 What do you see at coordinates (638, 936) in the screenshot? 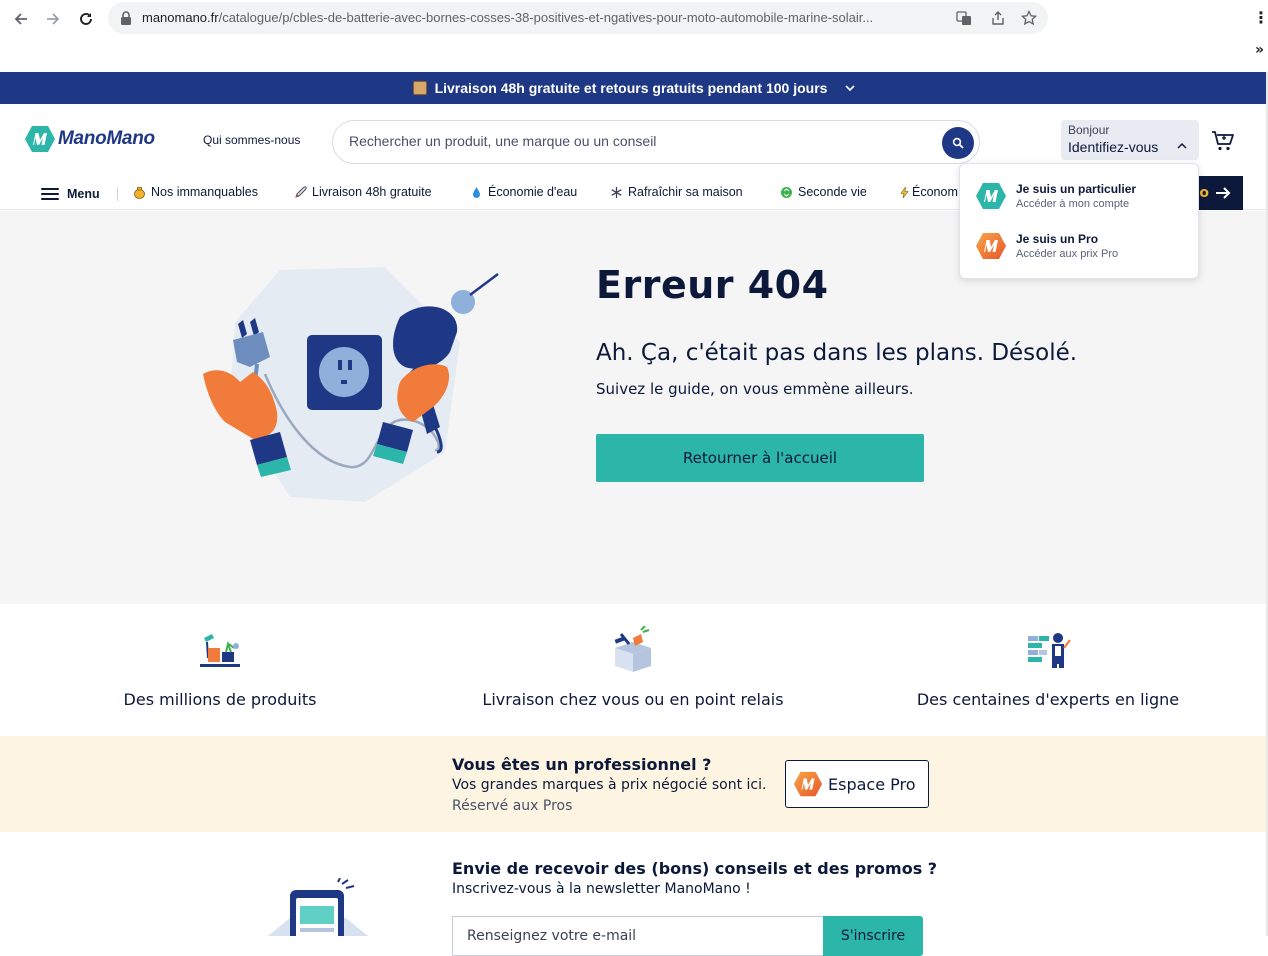
I see `newsletter-email-input` at bounding box center [638, 936].